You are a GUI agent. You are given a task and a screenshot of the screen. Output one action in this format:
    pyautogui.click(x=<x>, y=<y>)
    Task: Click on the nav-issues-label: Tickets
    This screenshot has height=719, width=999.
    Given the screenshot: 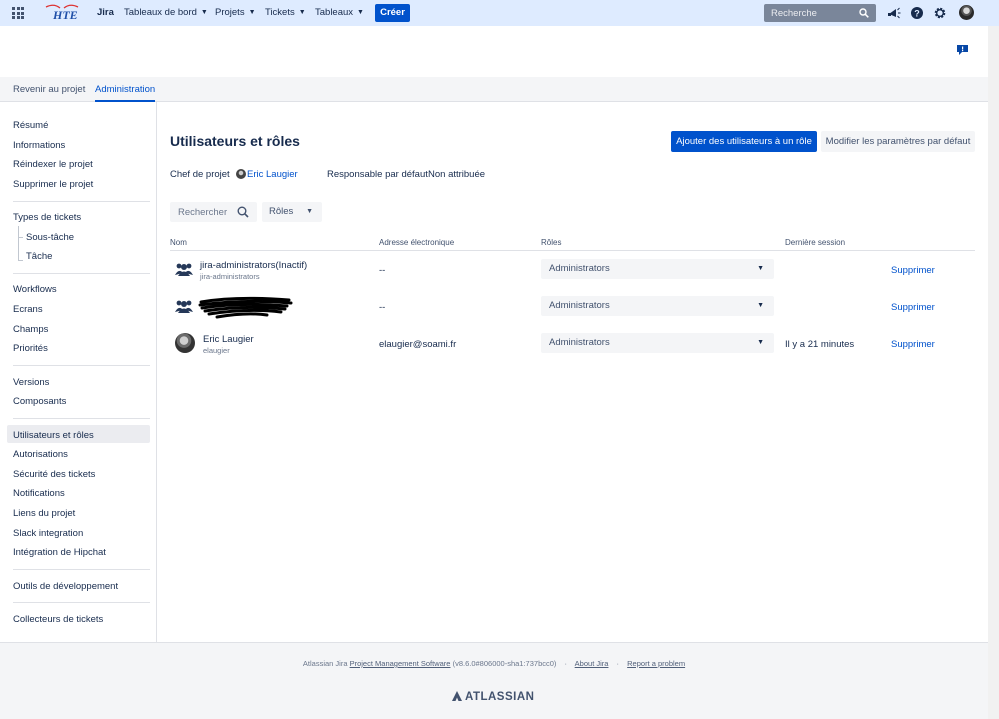 What is the action you would take?
    pyautogui.click(x=280, y=12)
    